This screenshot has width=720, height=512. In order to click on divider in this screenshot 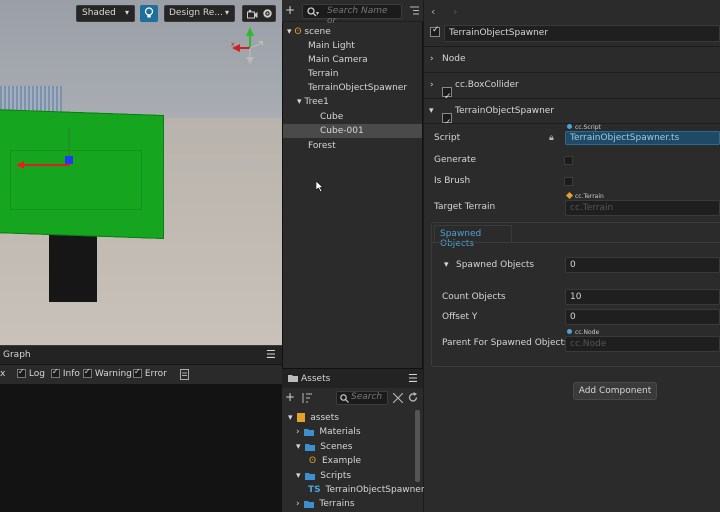, I will do `click(576, 242)`.